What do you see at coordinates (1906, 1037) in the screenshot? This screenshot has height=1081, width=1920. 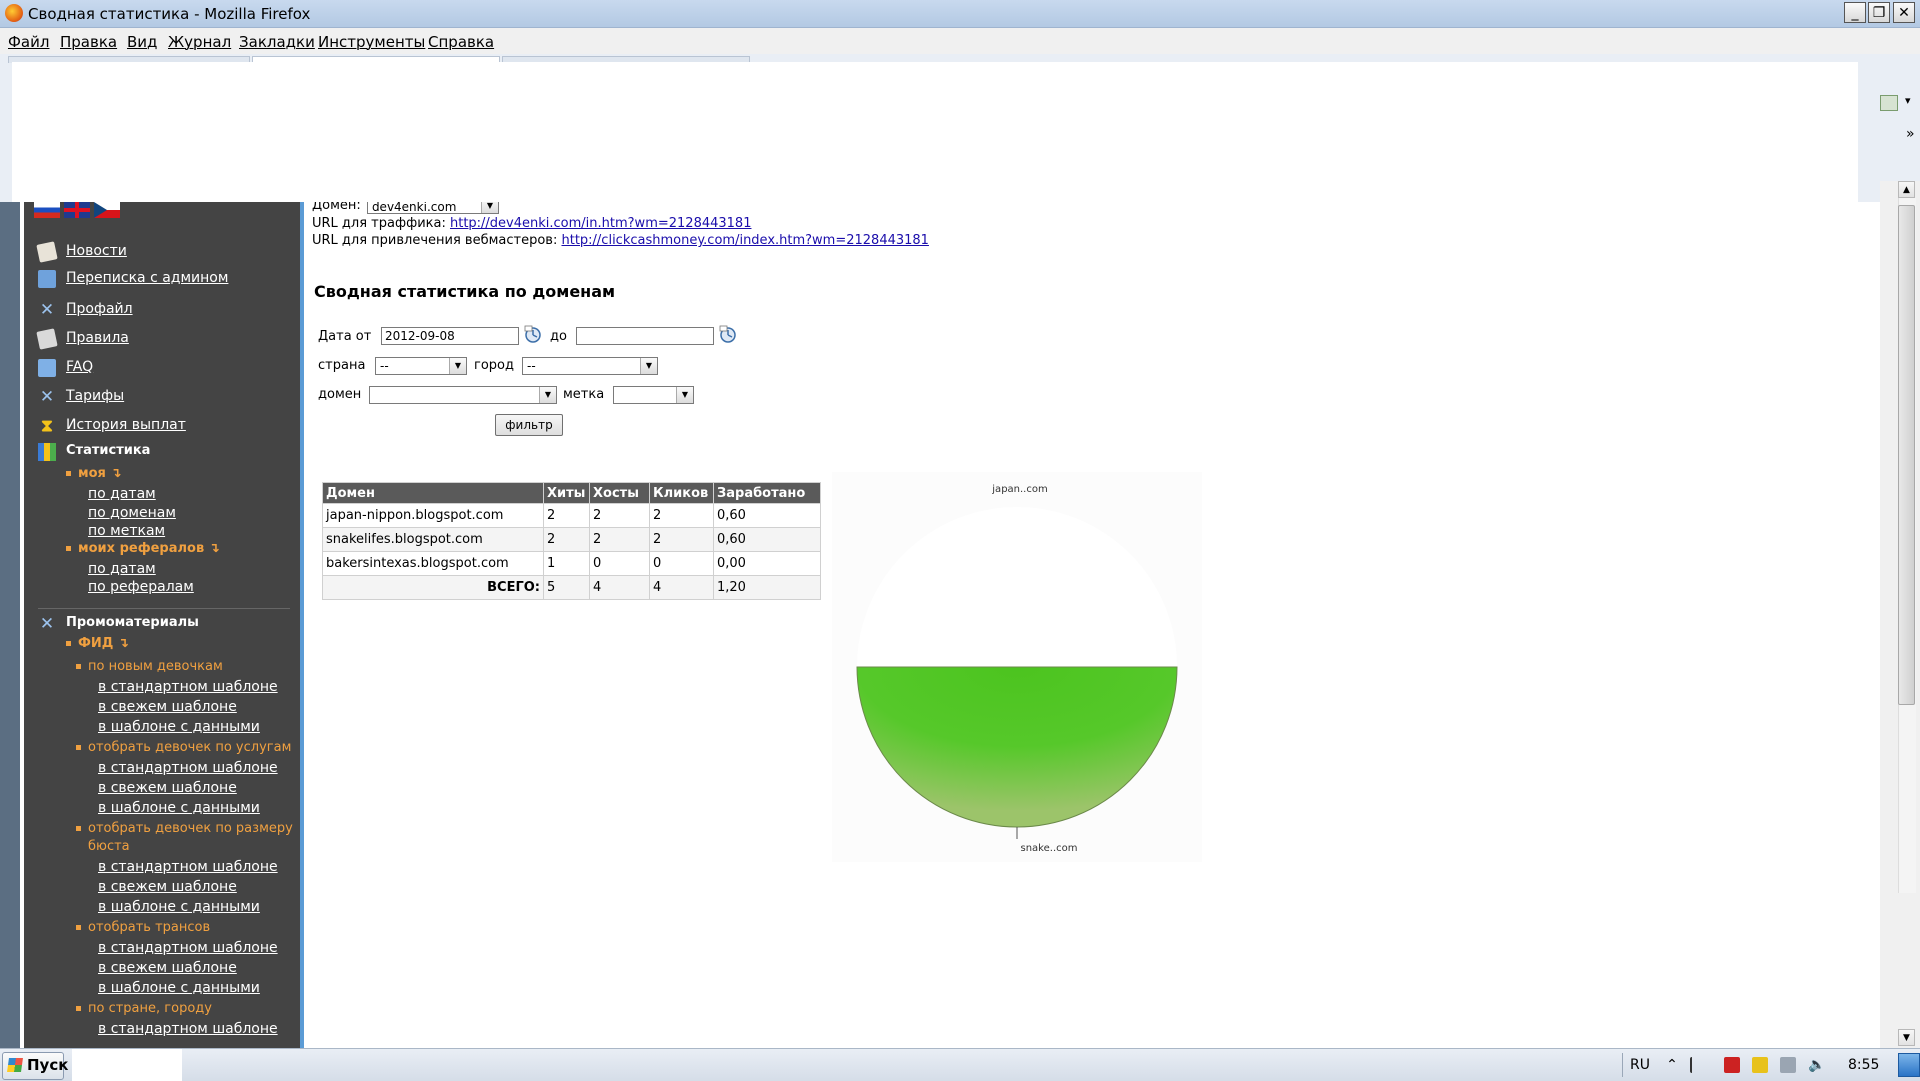 I see `scroll-down-icon: ▼` at bounding box center [1906, 1037].